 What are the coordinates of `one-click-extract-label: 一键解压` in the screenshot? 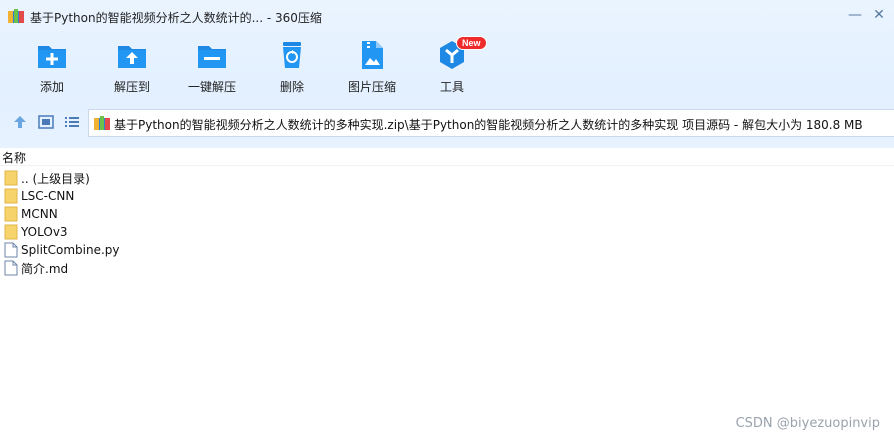 It's located at (211, 87).